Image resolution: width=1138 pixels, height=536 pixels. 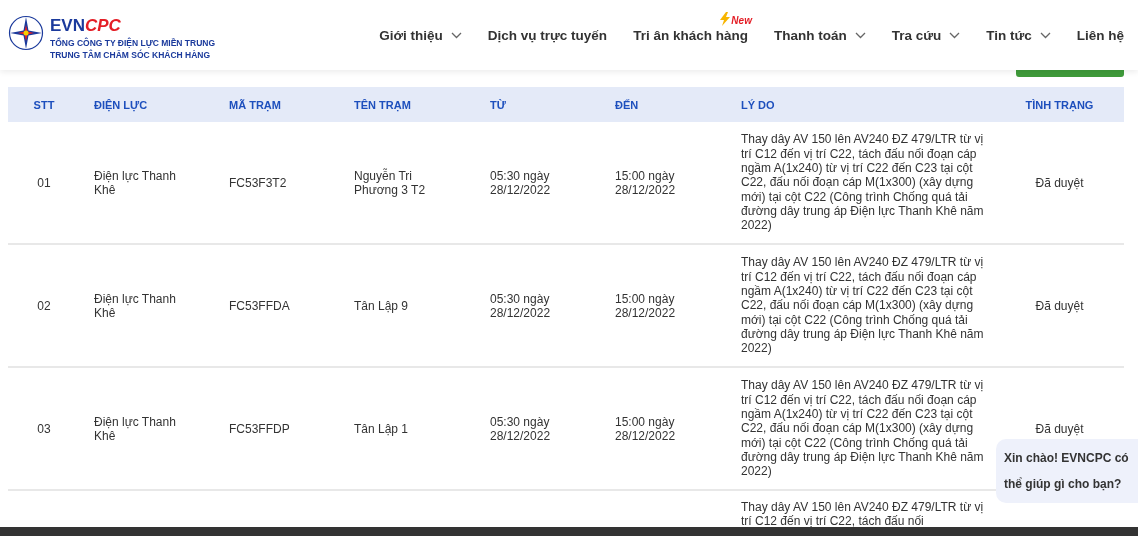 What do you see at coordinates (259, 305) in the screenshot?
I see `table-cell: FC53FFDA` at bounding box center [259, 305].